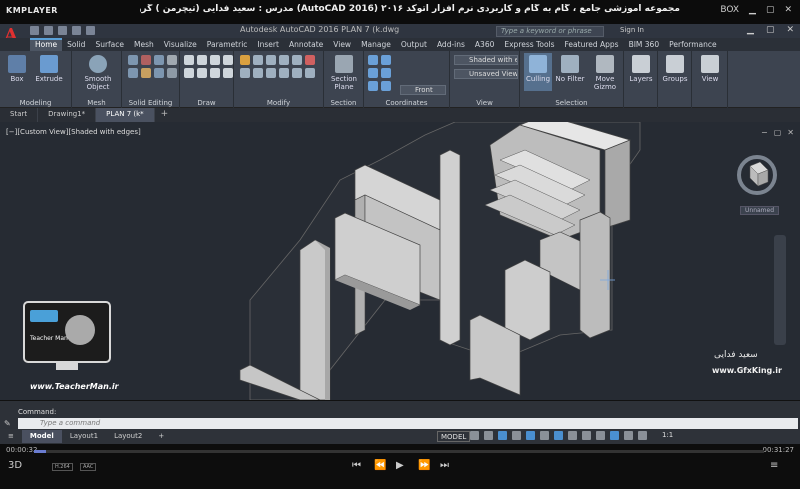  Describe the element at coordinates (778, 132) in the screenshot. I see `viewport-restore-icon: ▢` at that location.